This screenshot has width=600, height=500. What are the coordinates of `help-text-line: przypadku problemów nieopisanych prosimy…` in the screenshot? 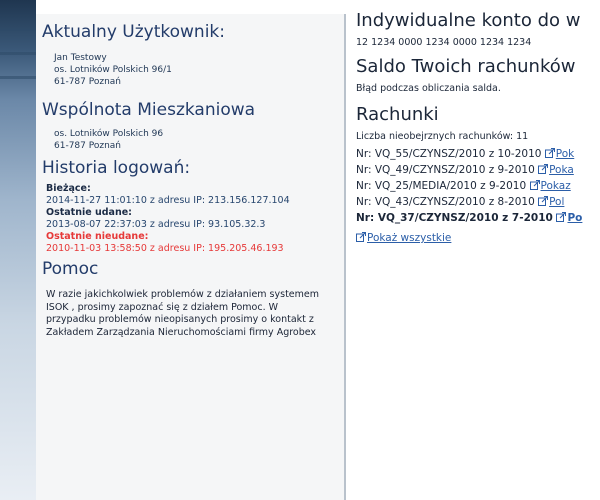 It's located at (180, 319).